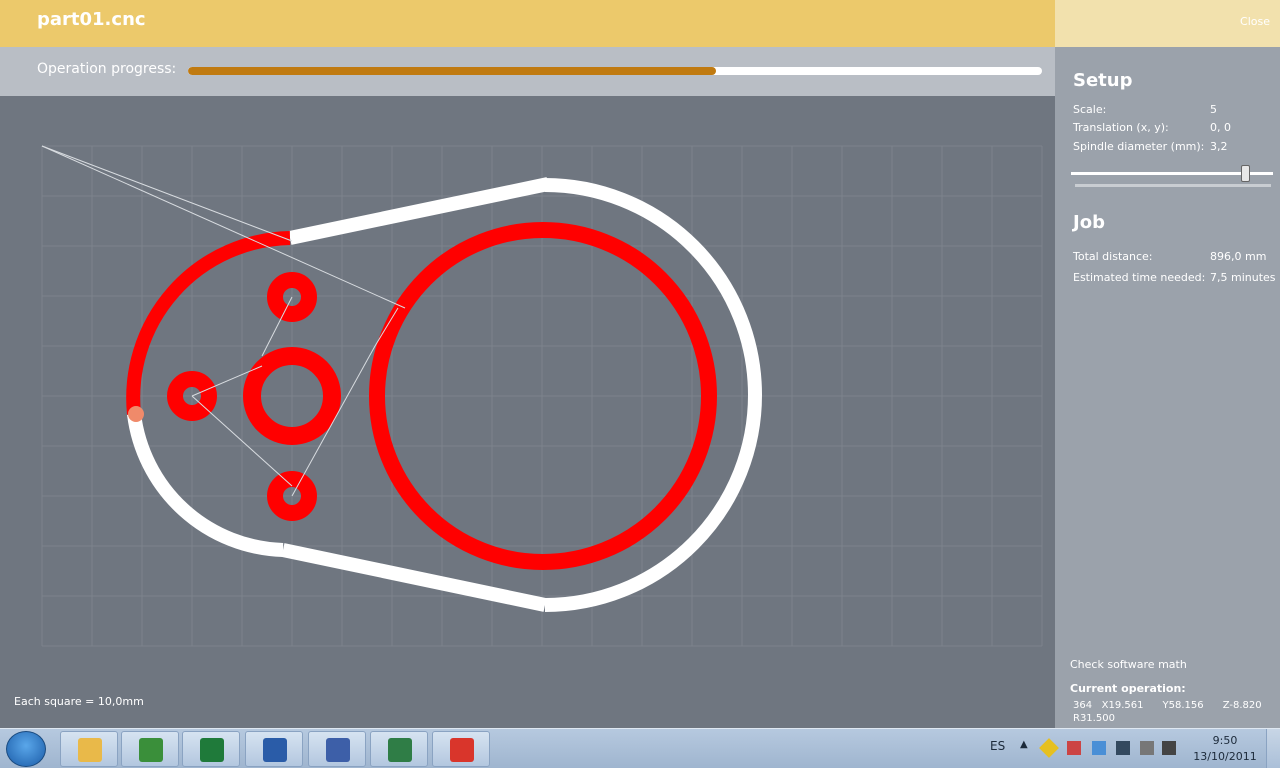  What do you see at coordinates (1167, 705) in the screenshot?
I see `current-operation-coords: 364 X19.561 Y58.156 Z-8.820` at bounding box center [1167, 705].